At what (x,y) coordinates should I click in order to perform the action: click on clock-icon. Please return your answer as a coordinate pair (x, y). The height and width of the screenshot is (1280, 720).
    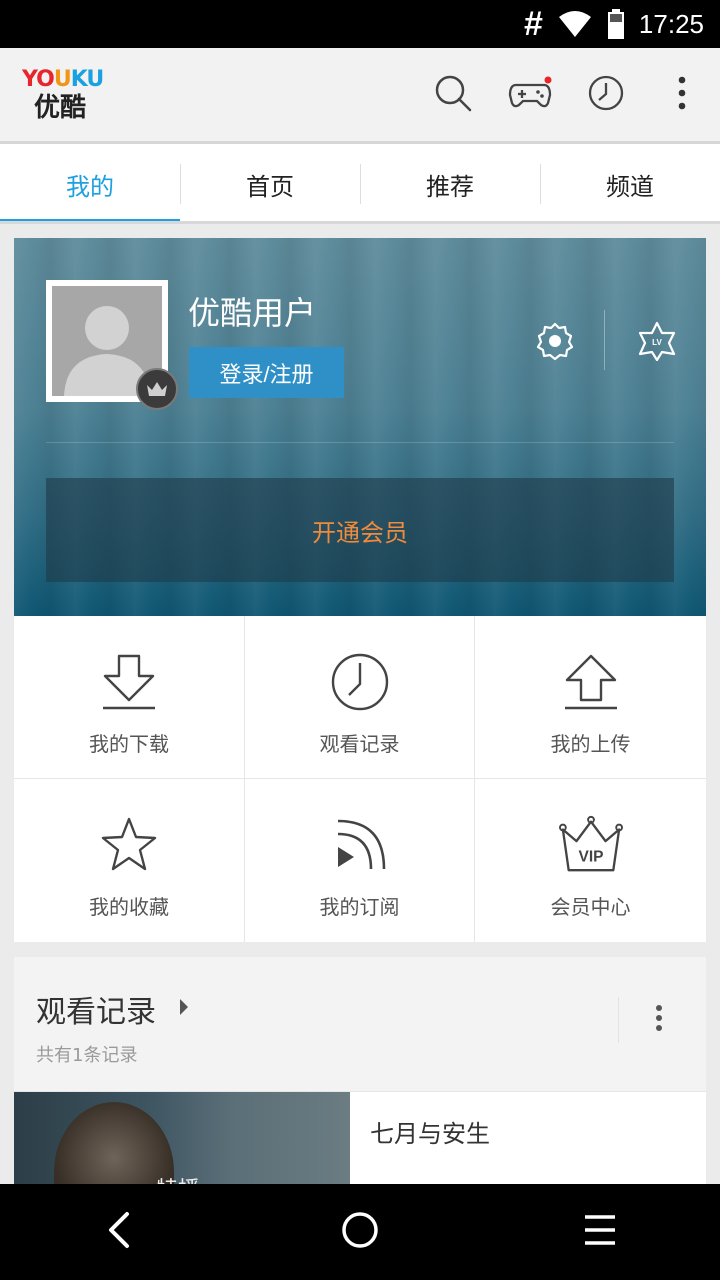
    Looking at the image, I should click on (360, 682).